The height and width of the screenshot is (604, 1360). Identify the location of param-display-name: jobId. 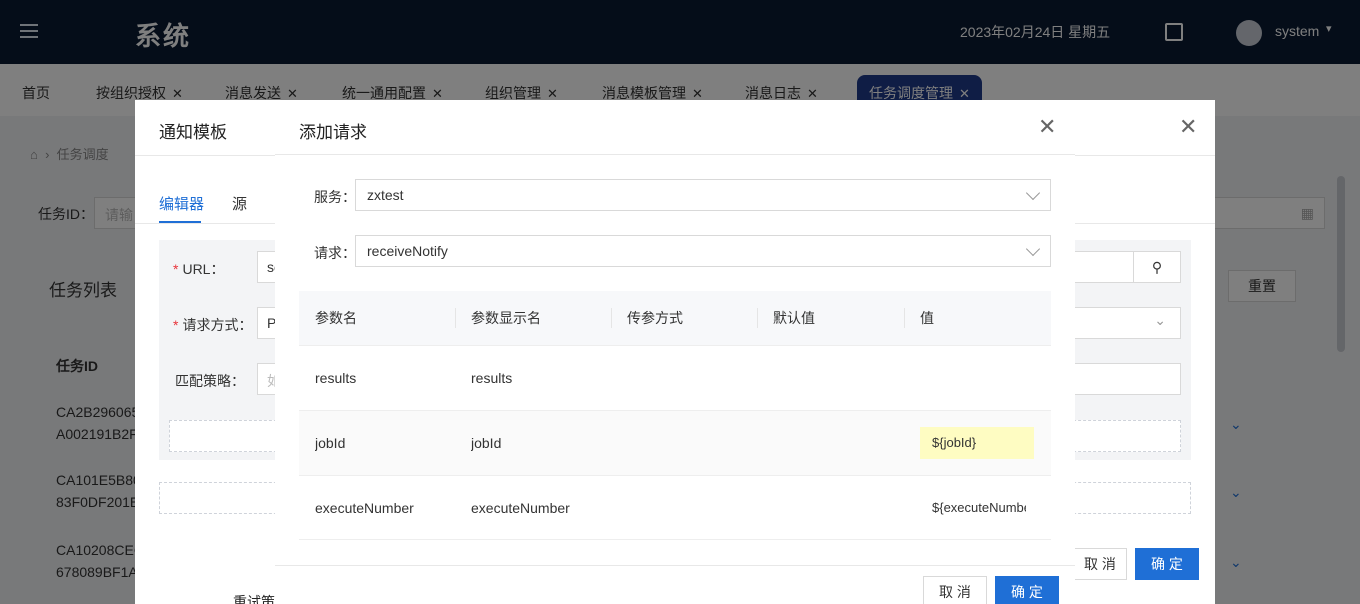
(486, 443).